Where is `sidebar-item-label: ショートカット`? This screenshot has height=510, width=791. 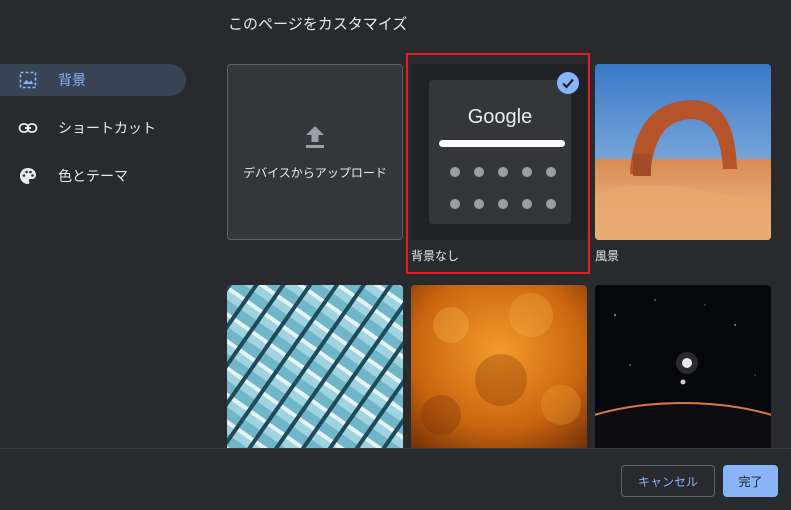 sidebar-item-label: ショートカット is located at coordinates (107, 129).